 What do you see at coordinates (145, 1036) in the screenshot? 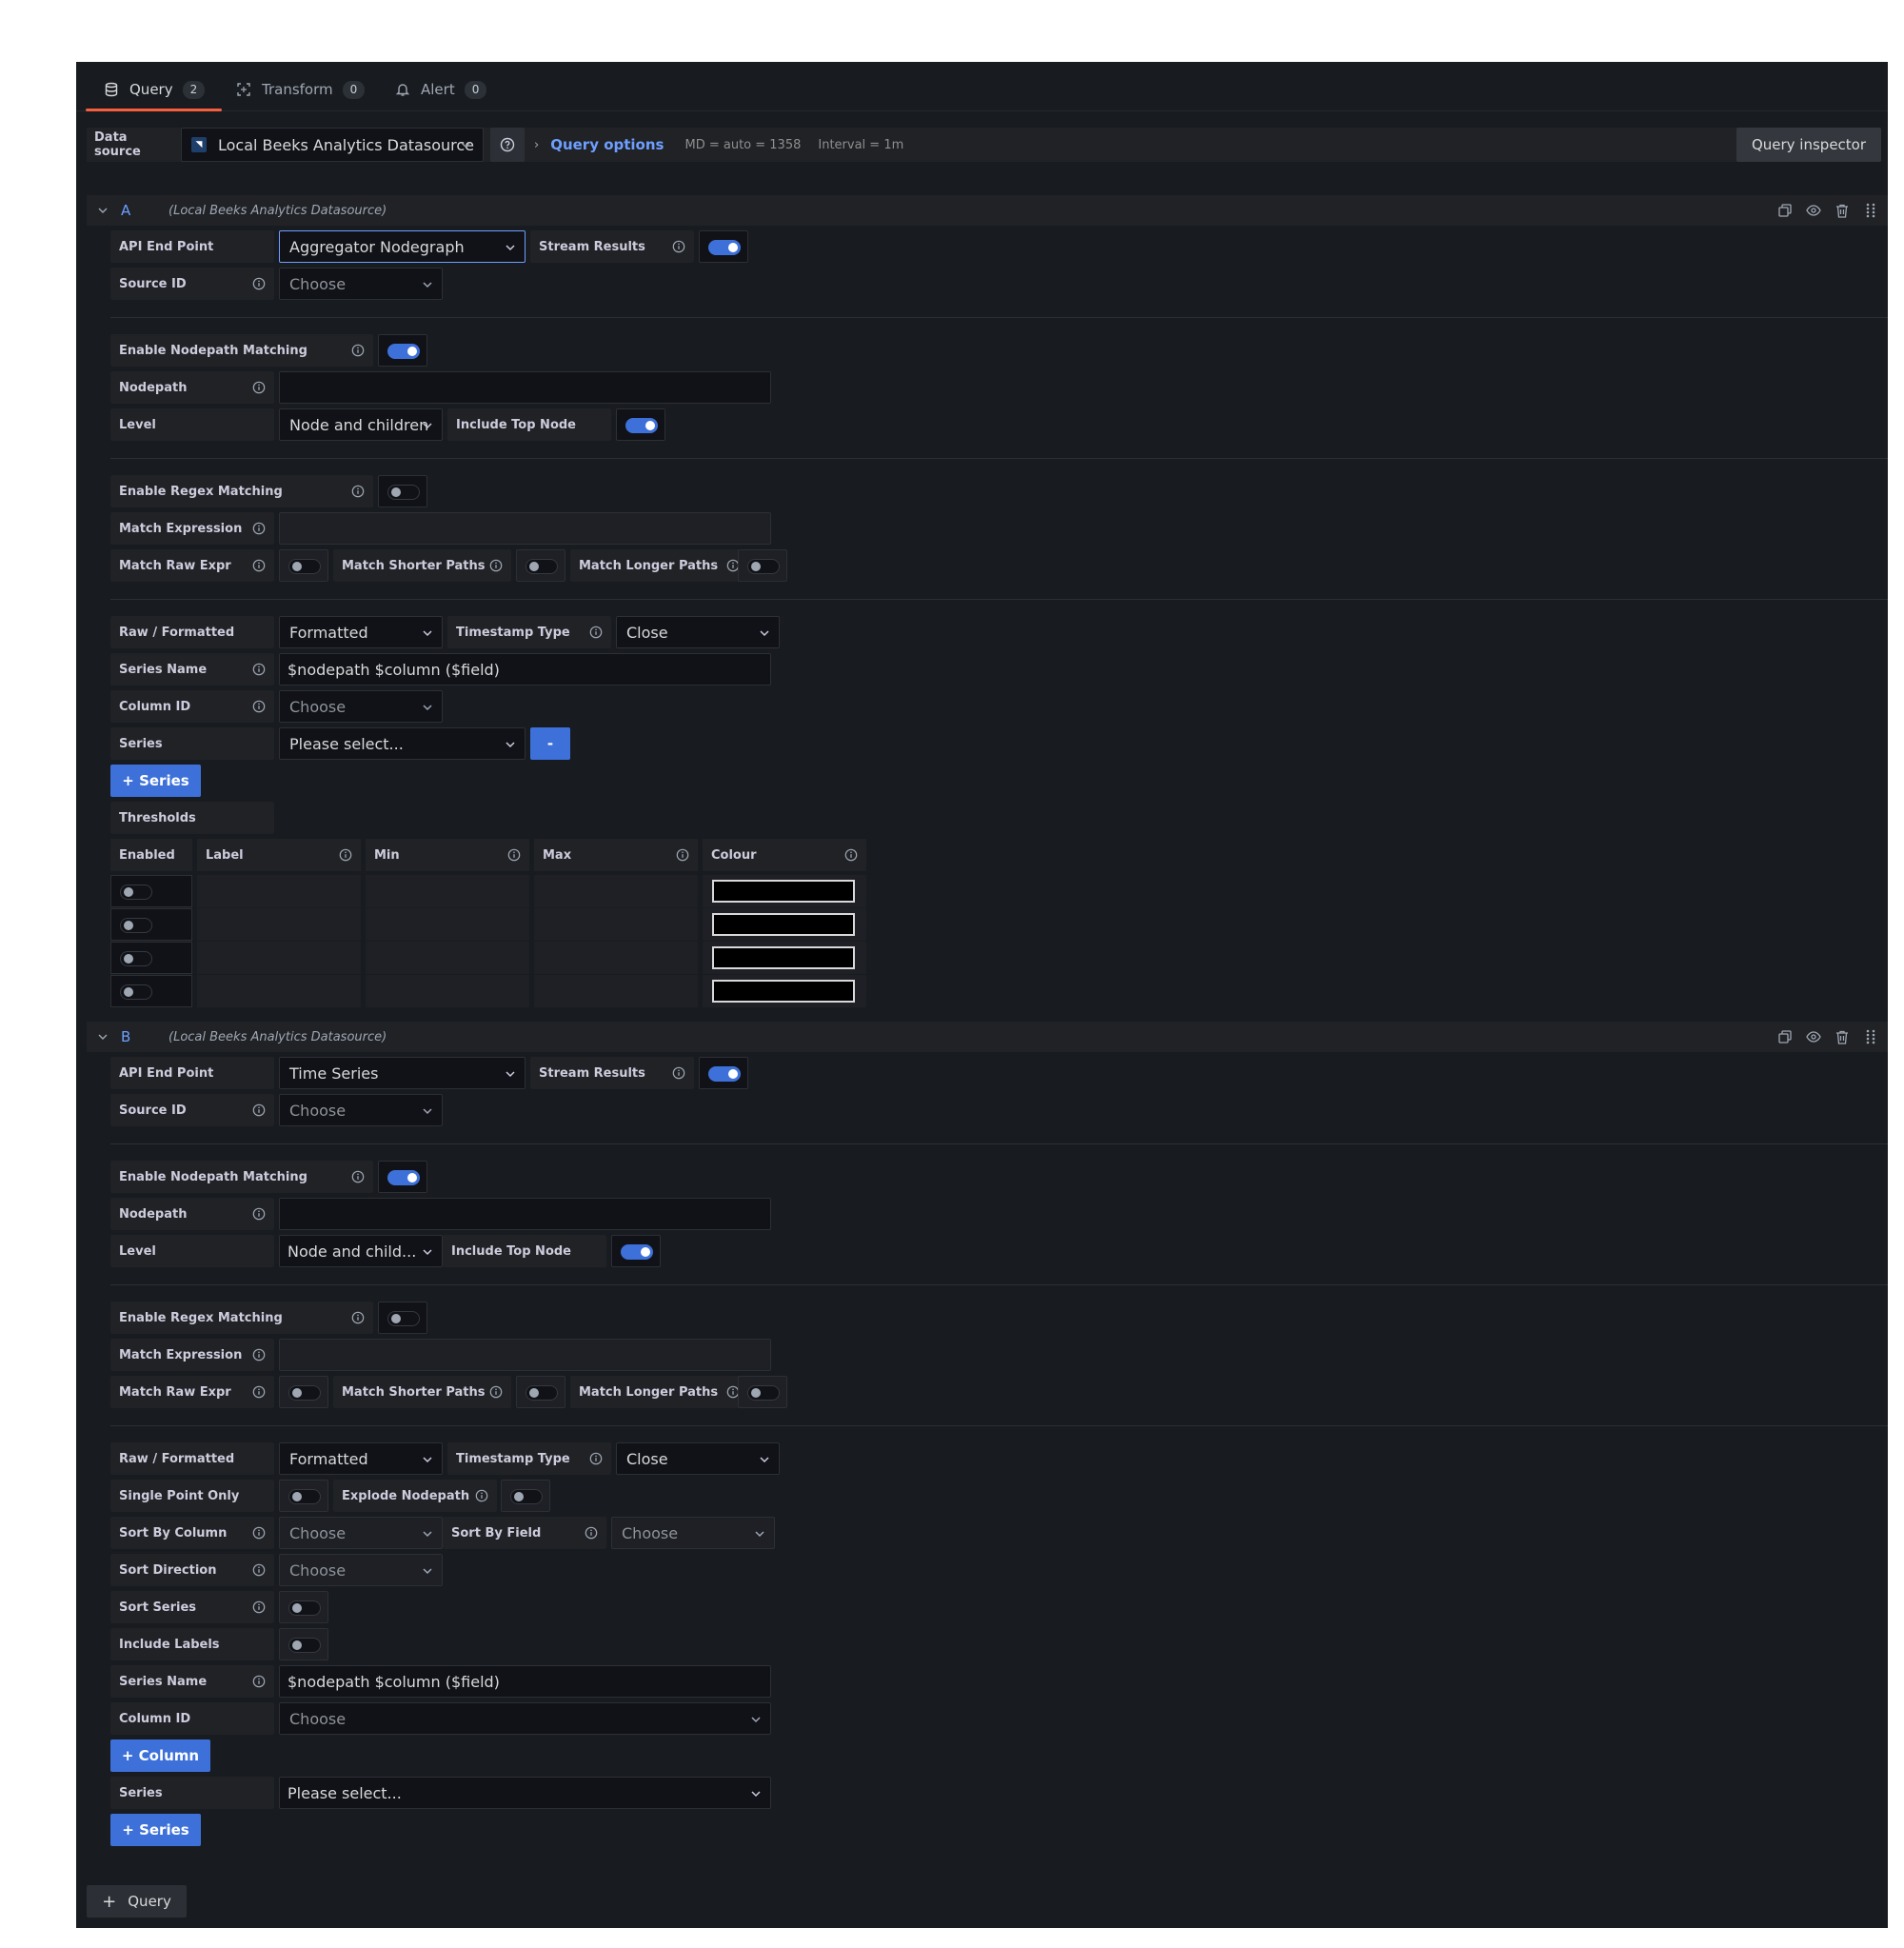
I see `query-ref-id: B` at bounding box center [145, 1036].